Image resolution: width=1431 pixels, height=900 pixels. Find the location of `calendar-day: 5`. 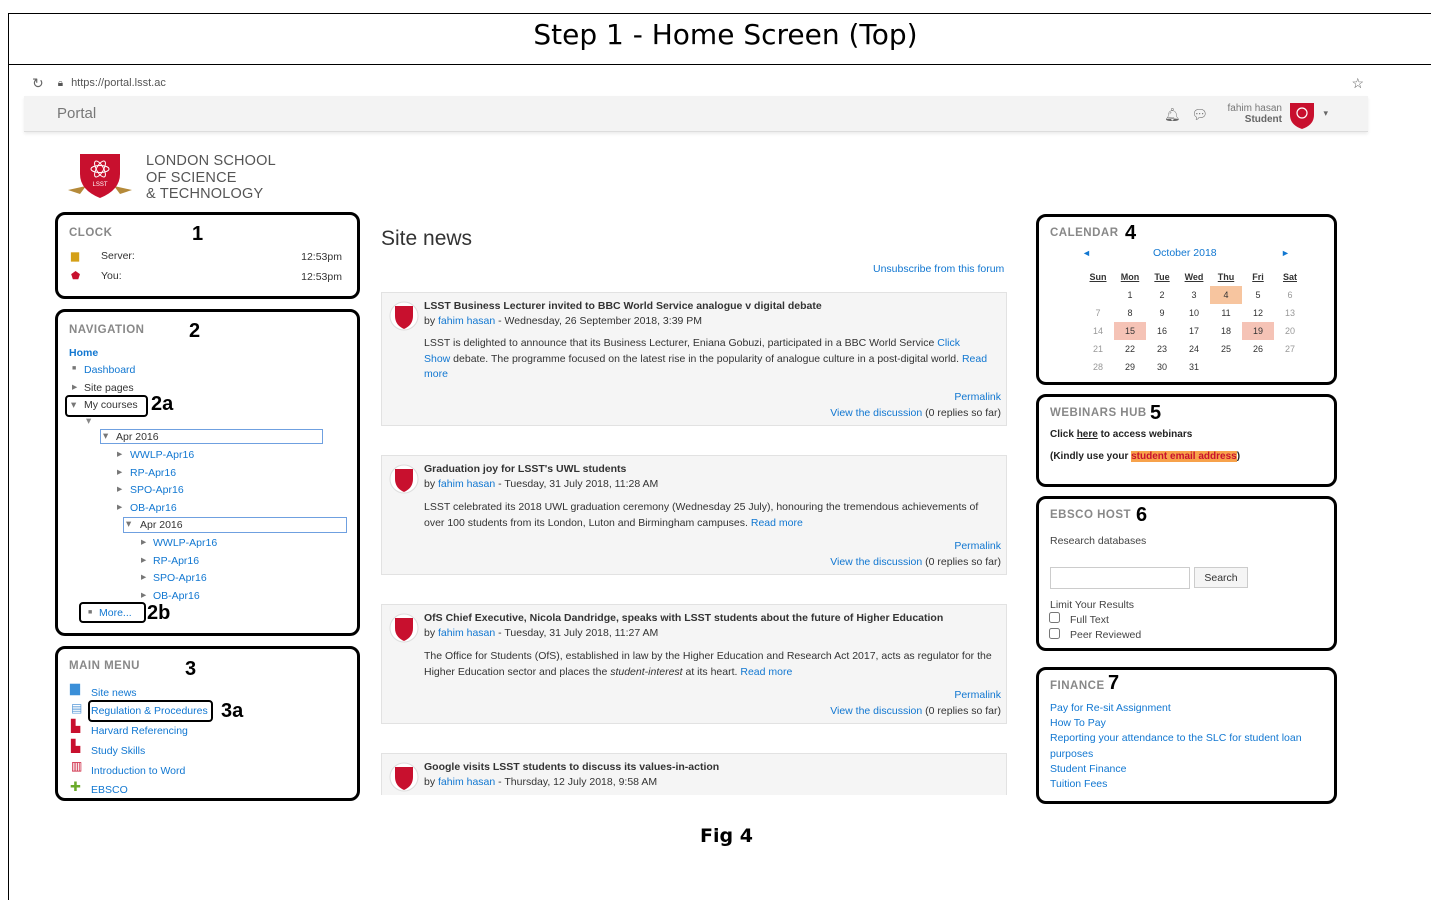

calendar-day: 5 is located at coordinates (1258, 295).